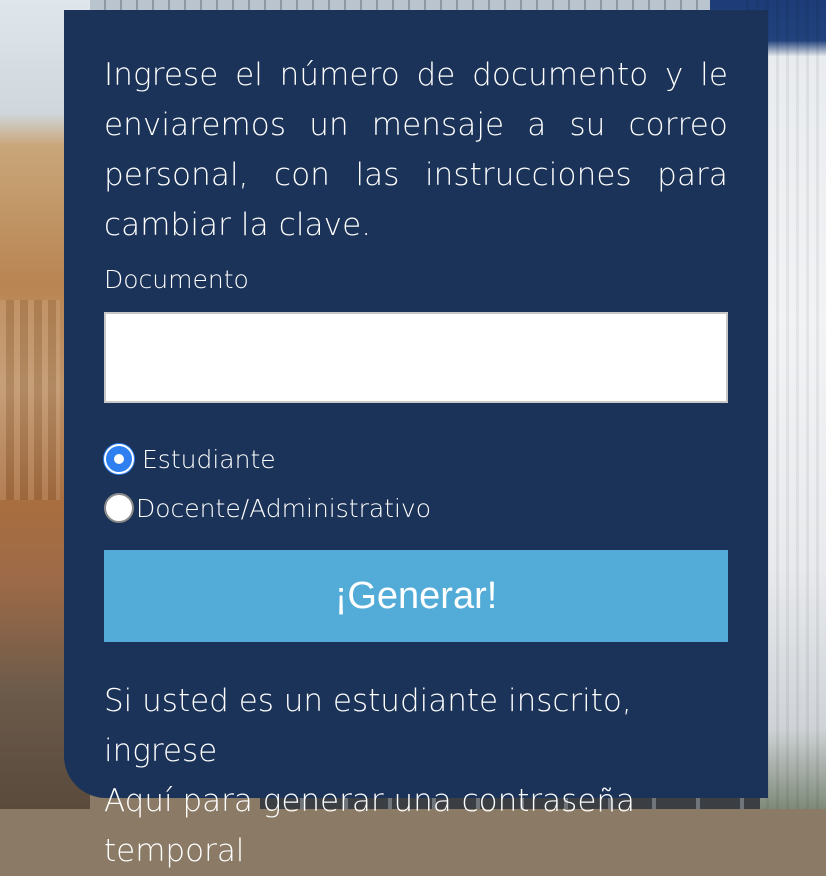  I want to click on generate-button: ¡Generar!, so click(416, 596).